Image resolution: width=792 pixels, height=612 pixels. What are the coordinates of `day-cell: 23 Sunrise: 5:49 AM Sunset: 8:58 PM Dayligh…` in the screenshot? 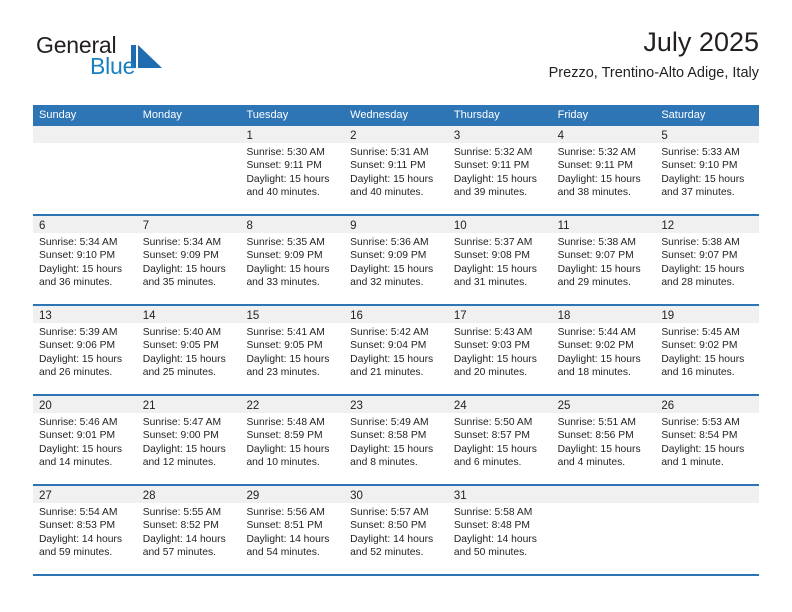 It's located at (396, 440).